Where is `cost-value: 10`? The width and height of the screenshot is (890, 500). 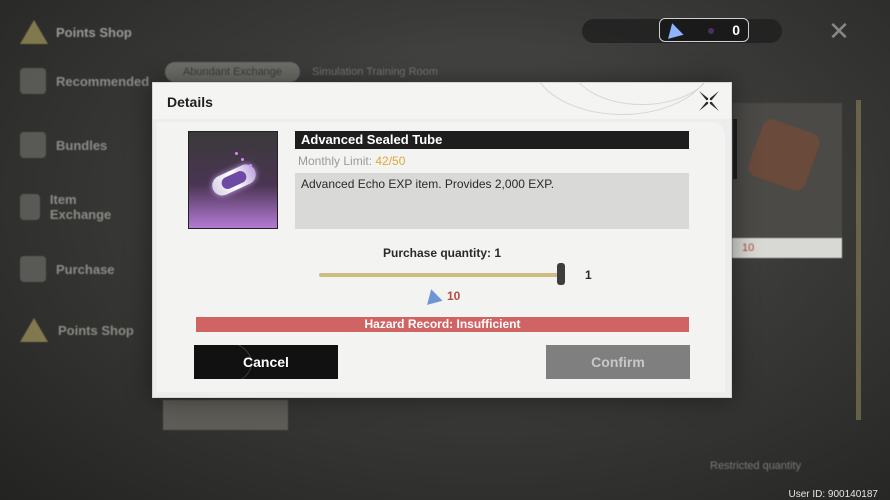 cost-value: 10 is located at coordinates (454, 296).